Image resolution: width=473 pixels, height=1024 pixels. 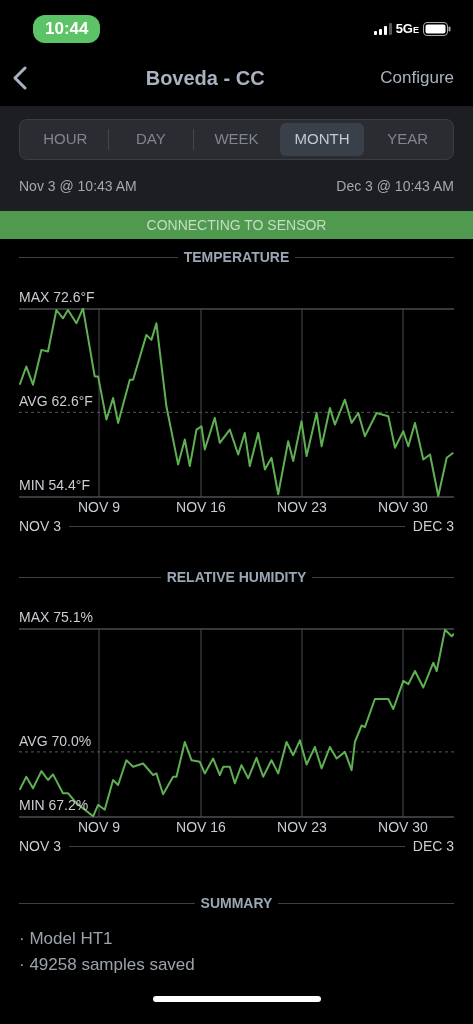 What do you see at coordinates (57, 297) in the screenshot?
I see `max-label: MAX 72.6°F` at bounding box center [57, 297].